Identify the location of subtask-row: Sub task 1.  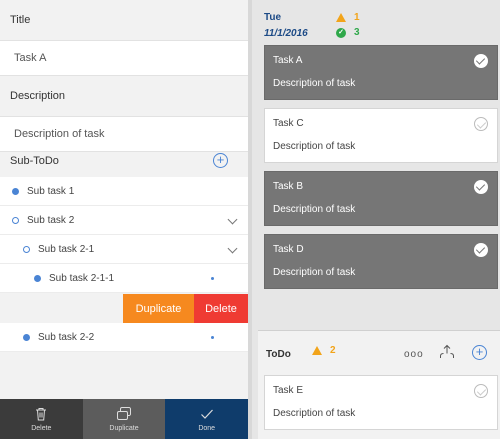
(124, 191).